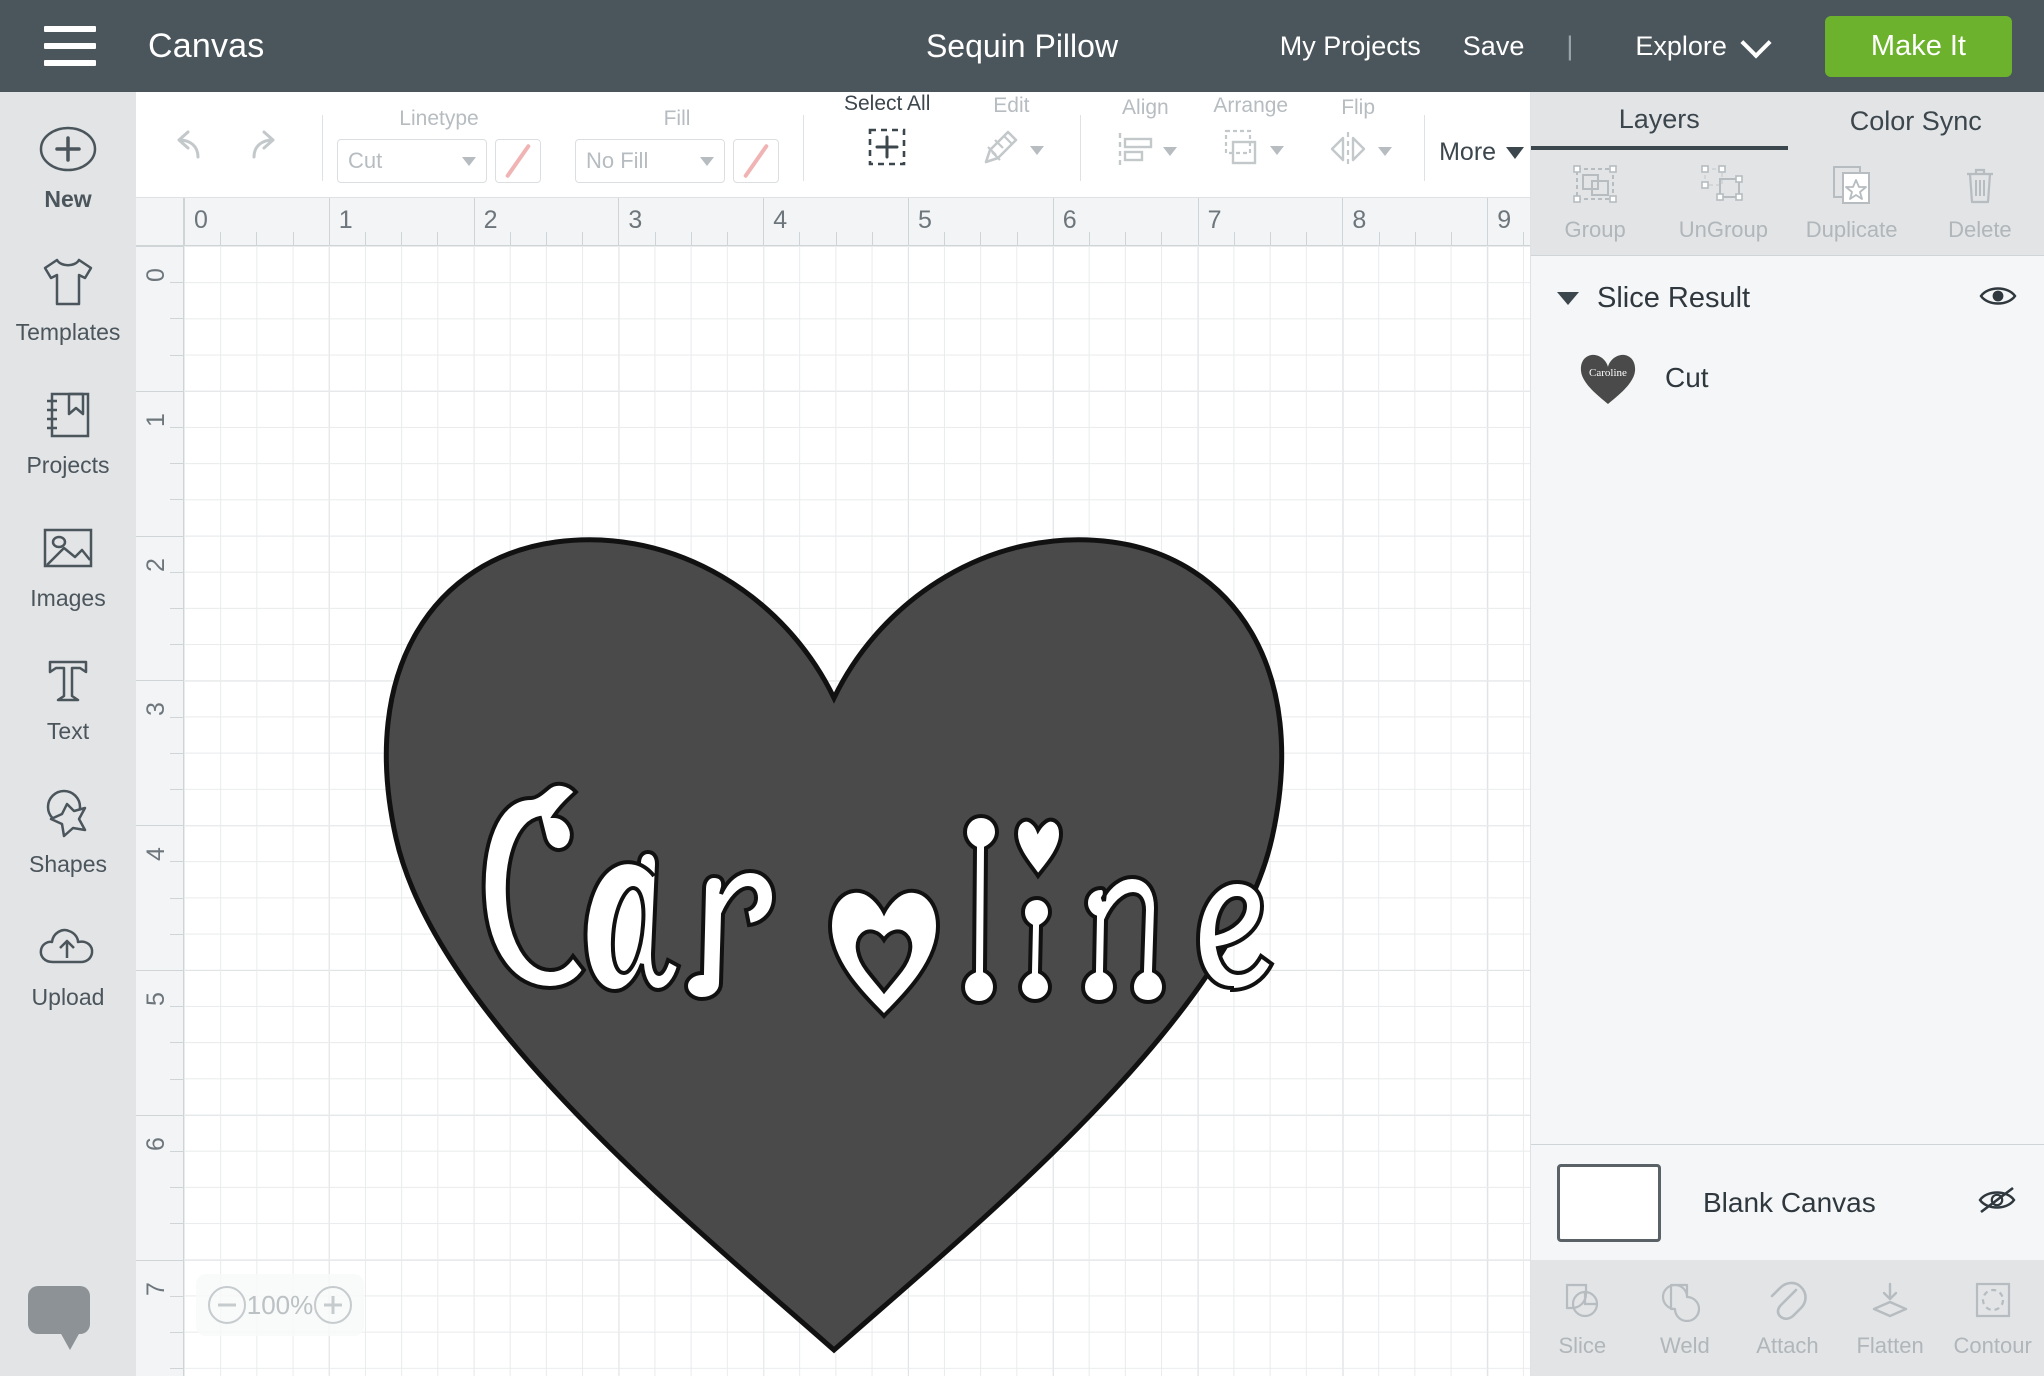 The height and width of the screenshot is (1376, 2044). I want to click on sidebar-item-text: Text, so click(68, 697).